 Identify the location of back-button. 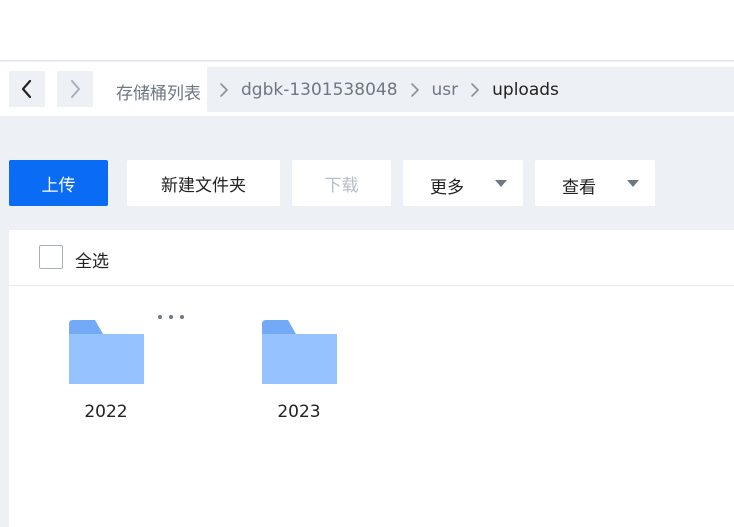
(27, 89).